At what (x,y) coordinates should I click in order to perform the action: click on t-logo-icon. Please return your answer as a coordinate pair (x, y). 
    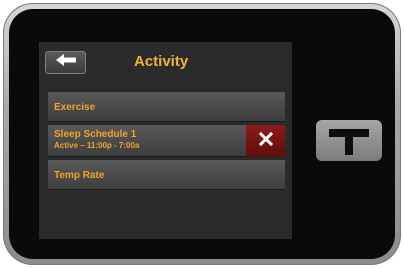
    Looking at the image, I should click on (349, 140).